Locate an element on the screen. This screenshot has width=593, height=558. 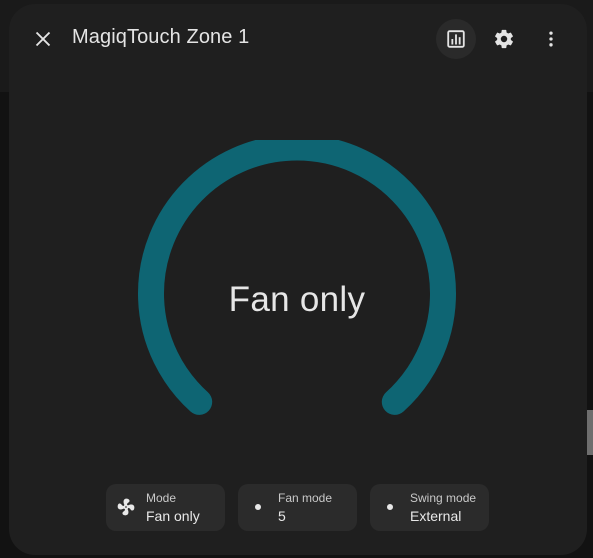
close-icon is located at coordinates (43, 39).